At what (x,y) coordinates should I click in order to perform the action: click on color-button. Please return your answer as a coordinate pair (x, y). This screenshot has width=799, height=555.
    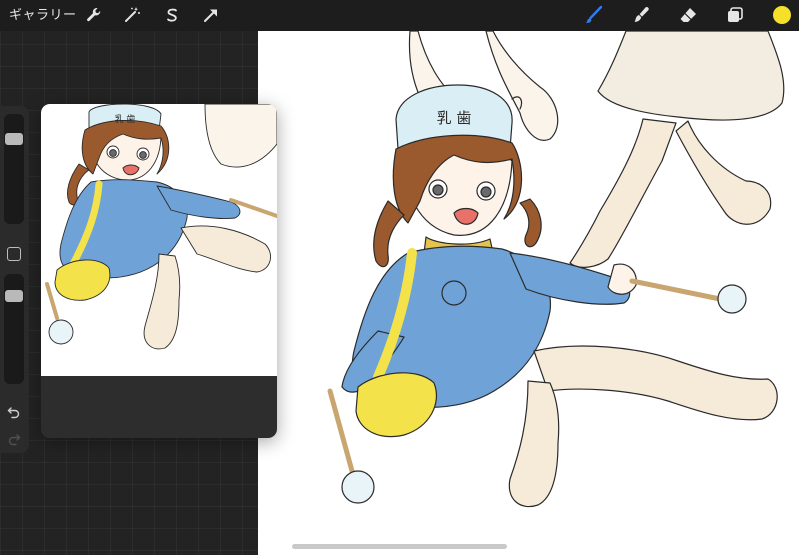
    Looking at the image, I should click on (782, 15).